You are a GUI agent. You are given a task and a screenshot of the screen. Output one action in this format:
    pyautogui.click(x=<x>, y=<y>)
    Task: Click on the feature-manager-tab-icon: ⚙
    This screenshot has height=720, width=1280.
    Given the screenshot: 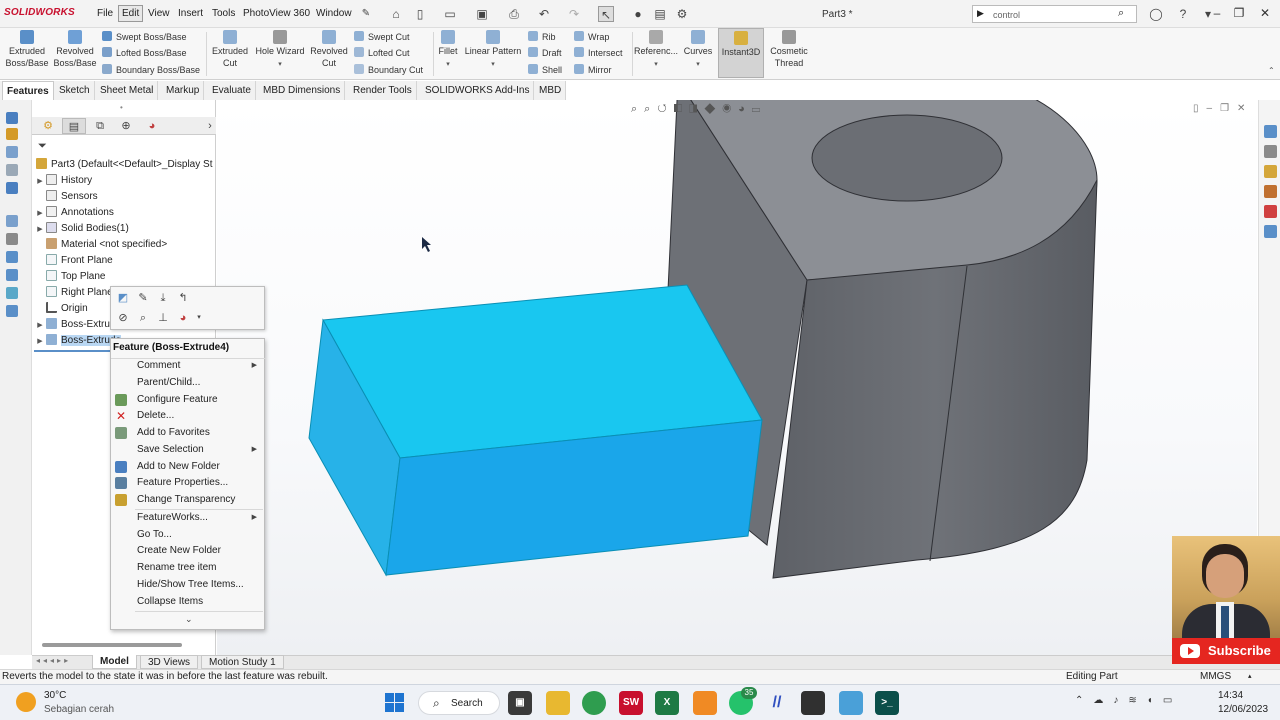 What is the action you would take?
    pyautogui.click(x=48, y=126)
    